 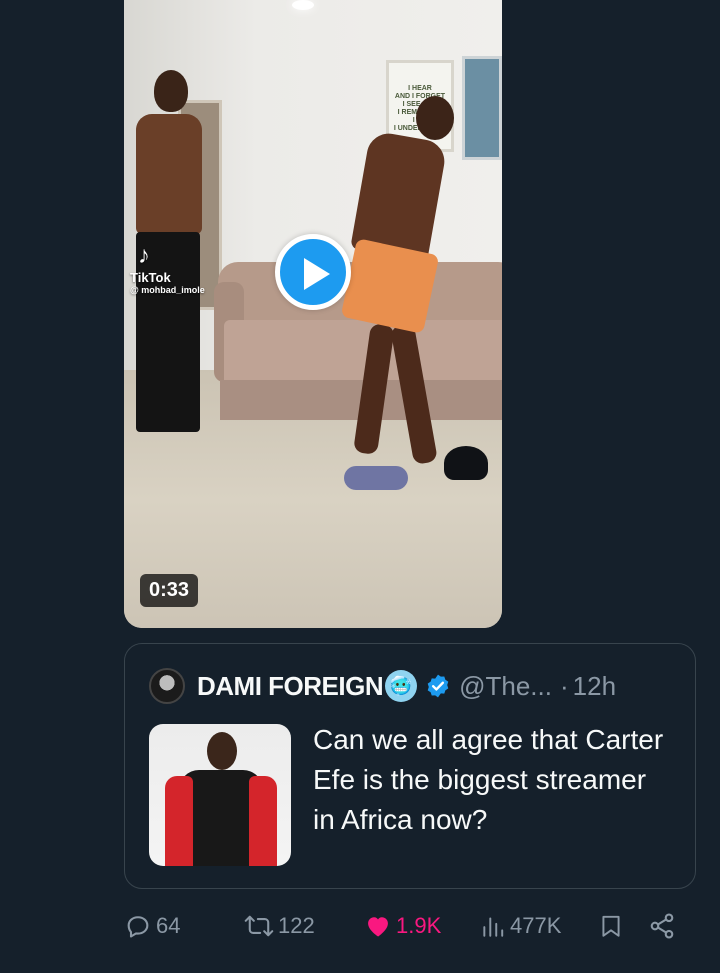 What do you see at coordinates (493, 927) in the screenshot?
I see `views-chart-icon` at bounding box center [493, 927].